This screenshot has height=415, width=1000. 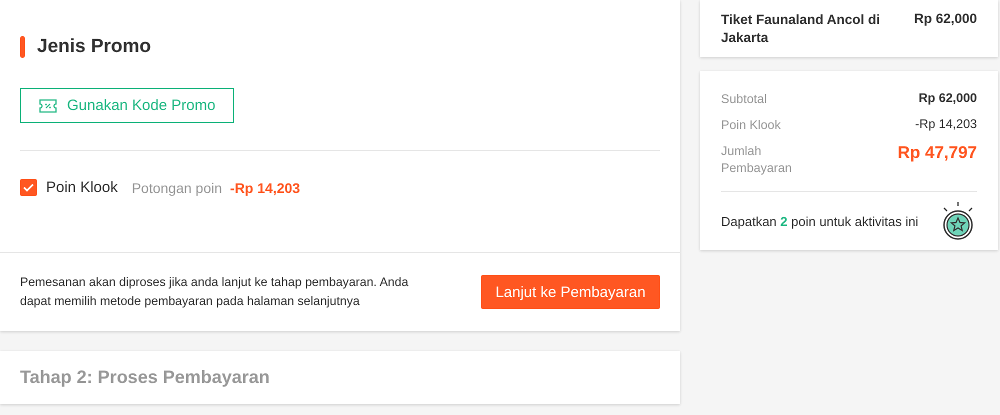 I want to click on check-icon, so click(x=28, y=187).